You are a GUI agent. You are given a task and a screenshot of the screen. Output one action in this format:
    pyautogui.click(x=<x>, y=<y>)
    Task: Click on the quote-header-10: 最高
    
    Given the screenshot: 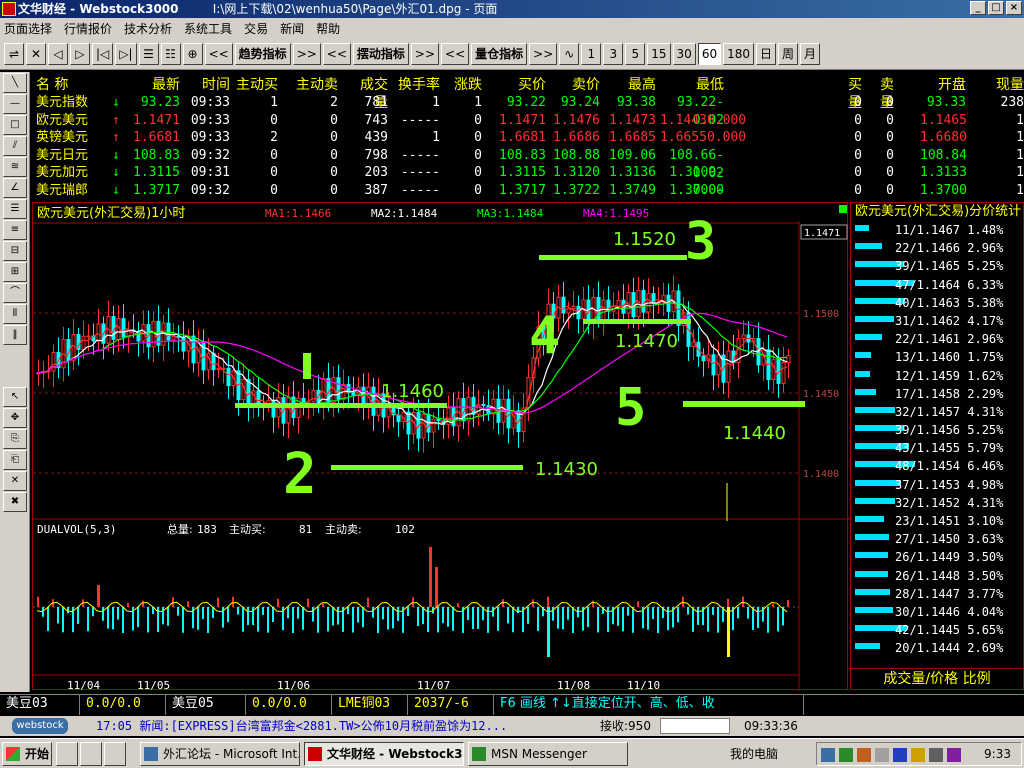 What is the action you would take?
    pyautogui.click(x=632, y=85)
    